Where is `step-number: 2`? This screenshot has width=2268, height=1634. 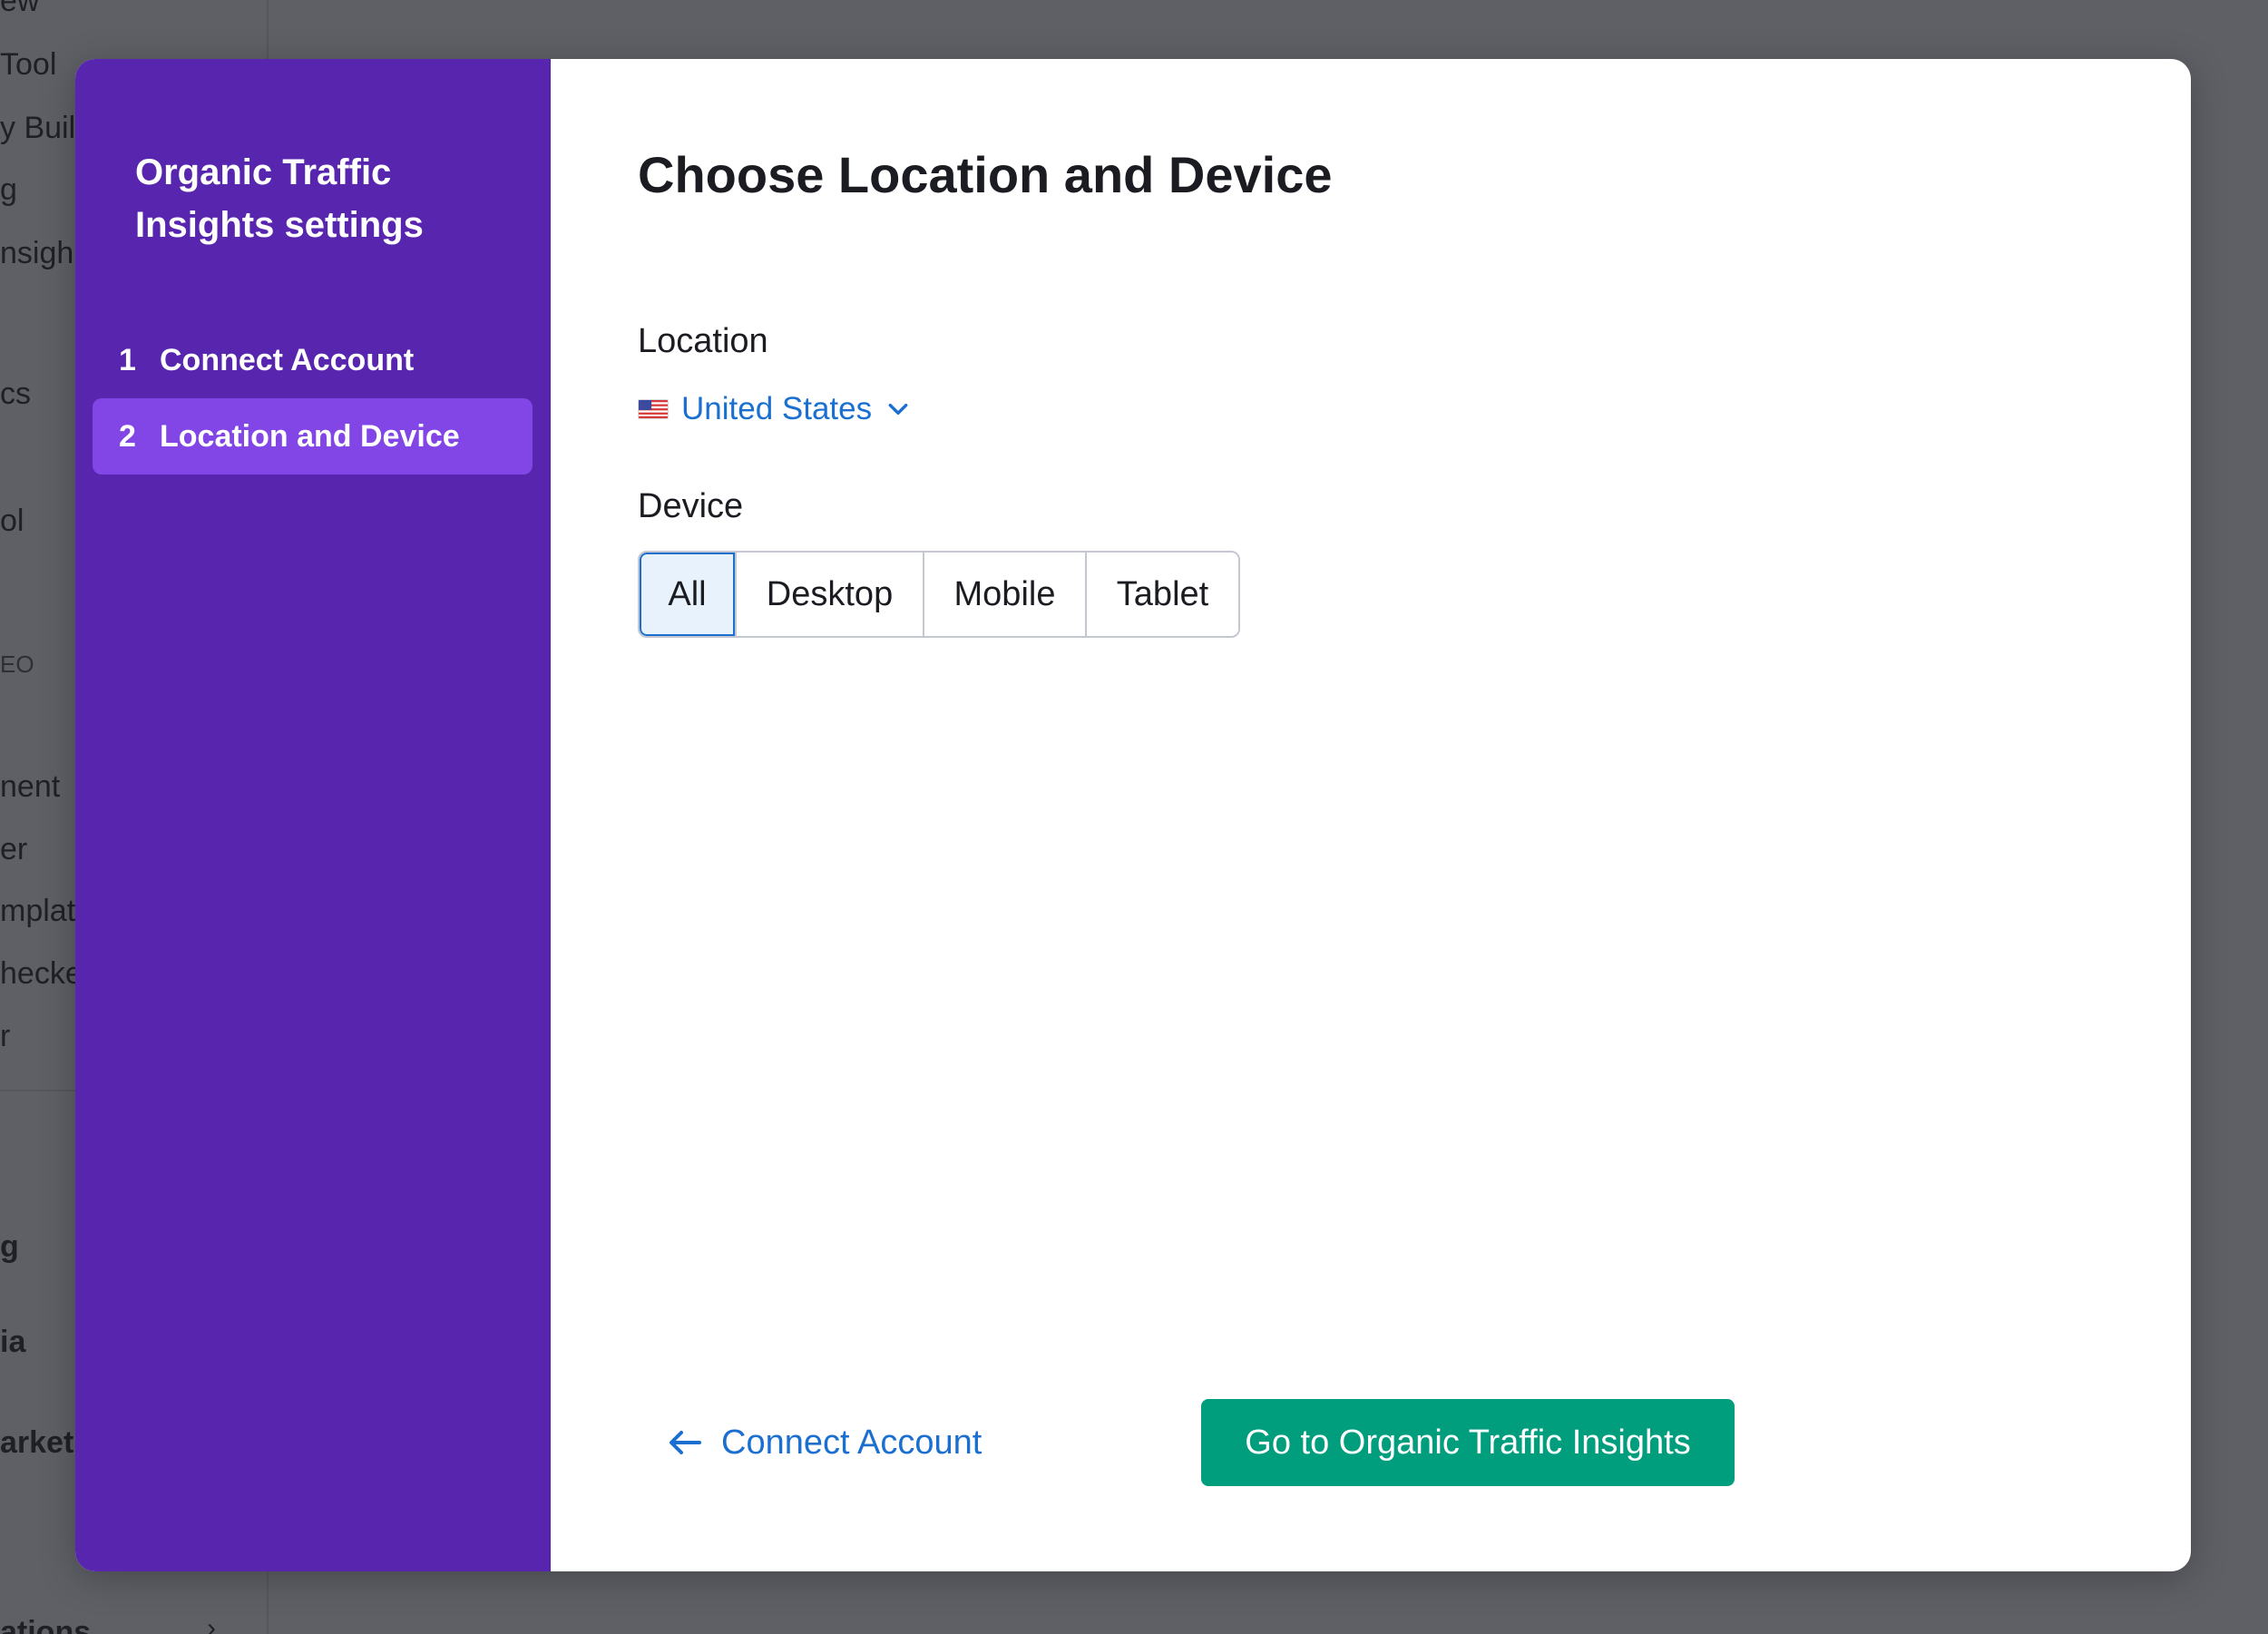
step-number: 2 is located at coordinates (128, 436).